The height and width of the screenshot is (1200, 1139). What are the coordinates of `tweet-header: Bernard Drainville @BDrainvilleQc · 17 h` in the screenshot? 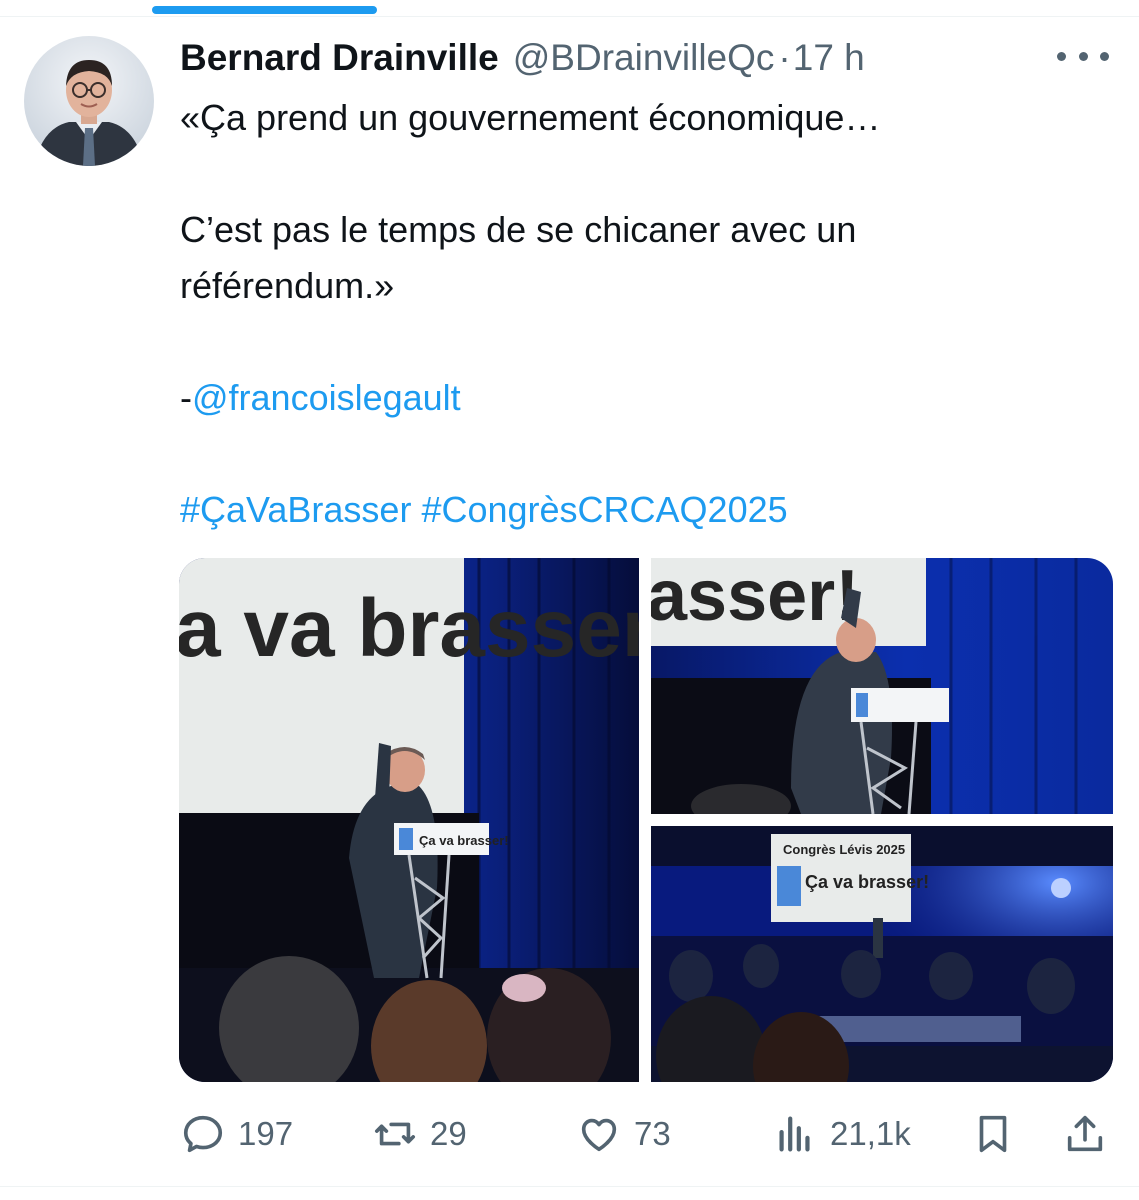 It's located at (599, 58).